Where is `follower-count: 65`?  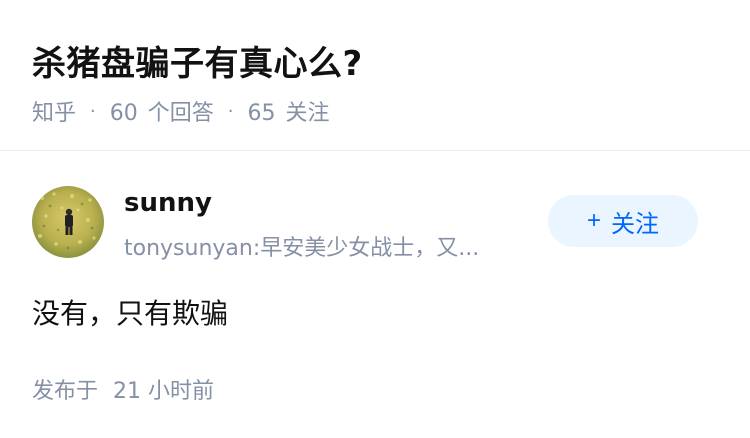
follower-count: 65 is located at coordinates (261, 113).